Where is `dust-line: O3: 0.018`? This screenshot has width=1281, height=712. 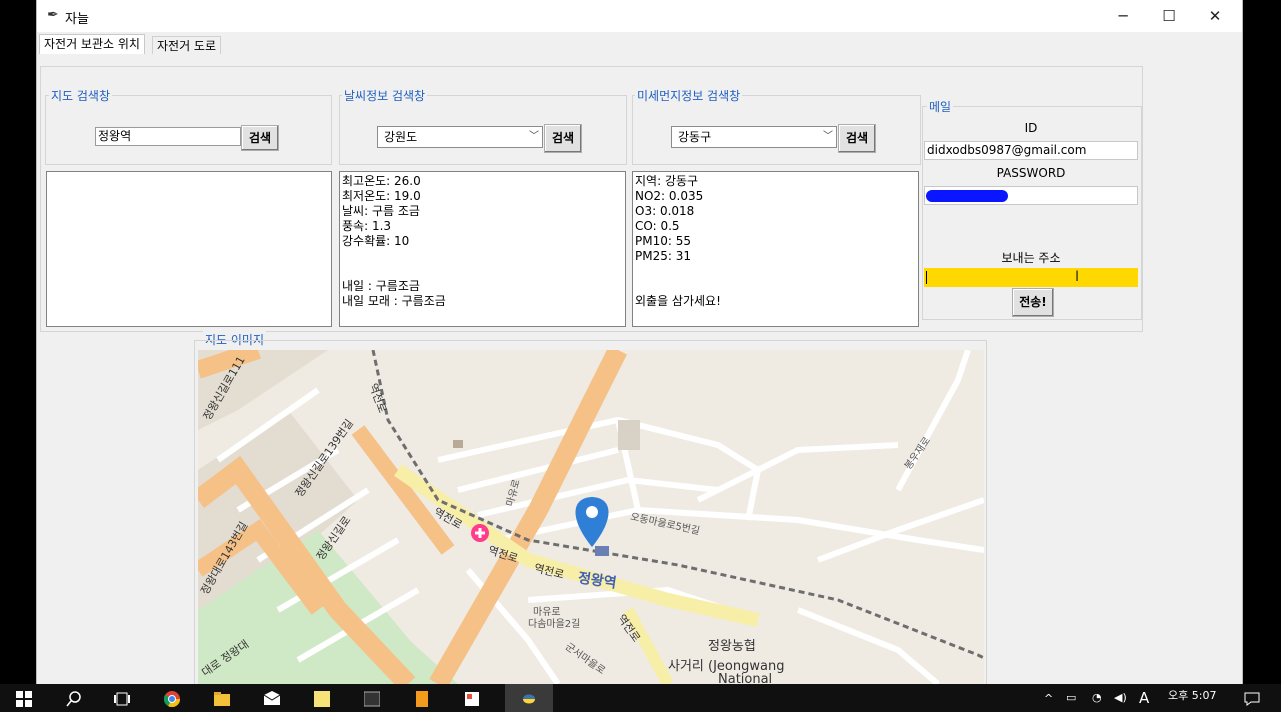
dust-line: O3: 0.018 is located at coordinates (665, 211).